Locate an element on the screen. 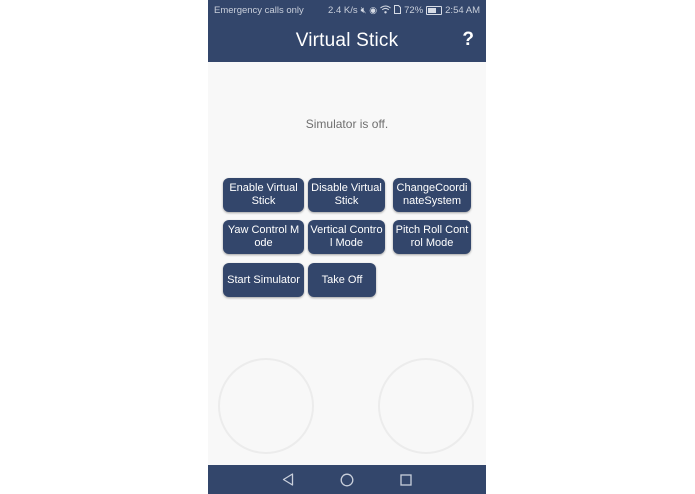 The image size is (695, 494). take-off-button: Take Off is located at coordinates (342, 280).